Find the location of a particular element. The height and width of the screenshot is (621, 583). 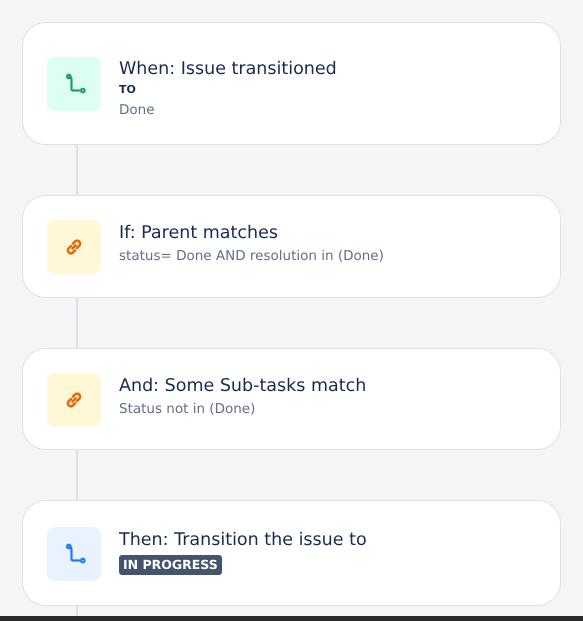

step-detail: Done is located at coordinates (137, 110).